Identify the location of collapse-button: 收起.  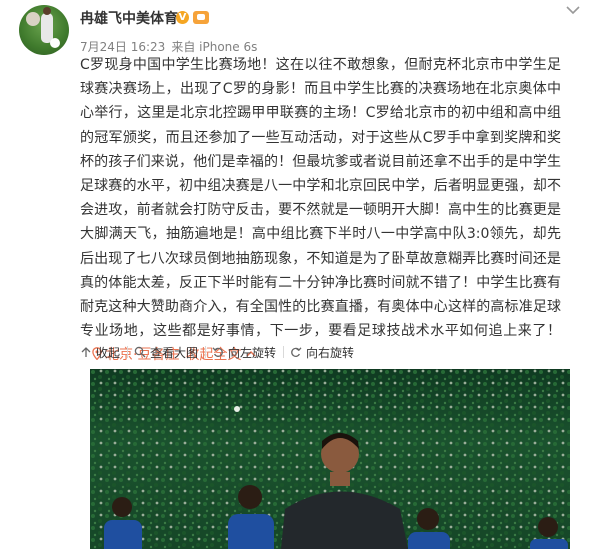
(100, 352).